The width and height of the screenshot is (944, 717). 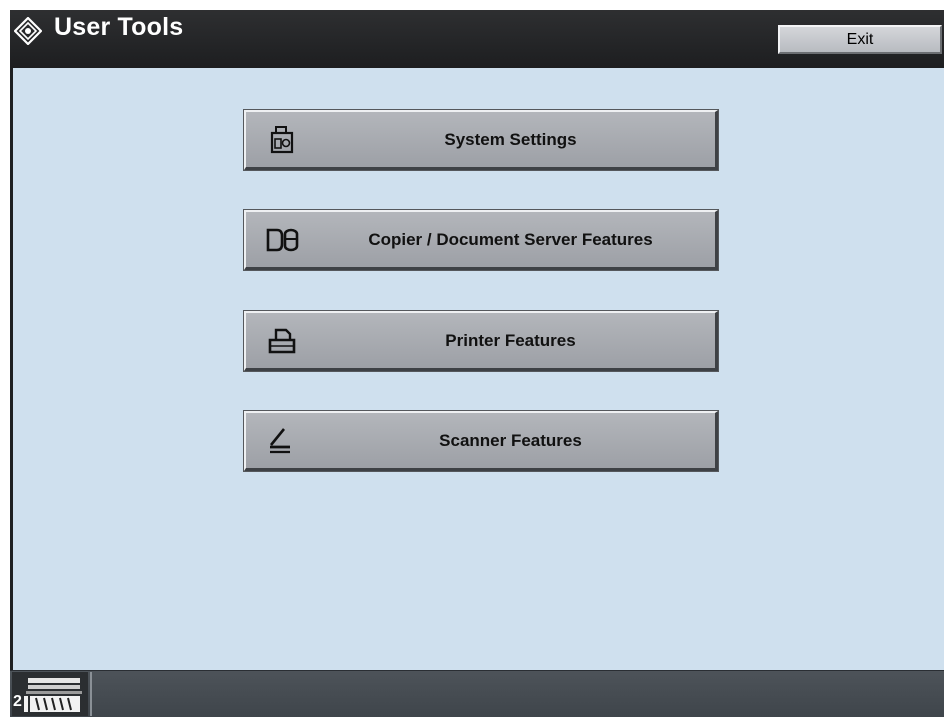 What do you see at coordinates (860, 39) in the screenshot?
I see `exit-button: Exit` at bounding box center [860, 39].